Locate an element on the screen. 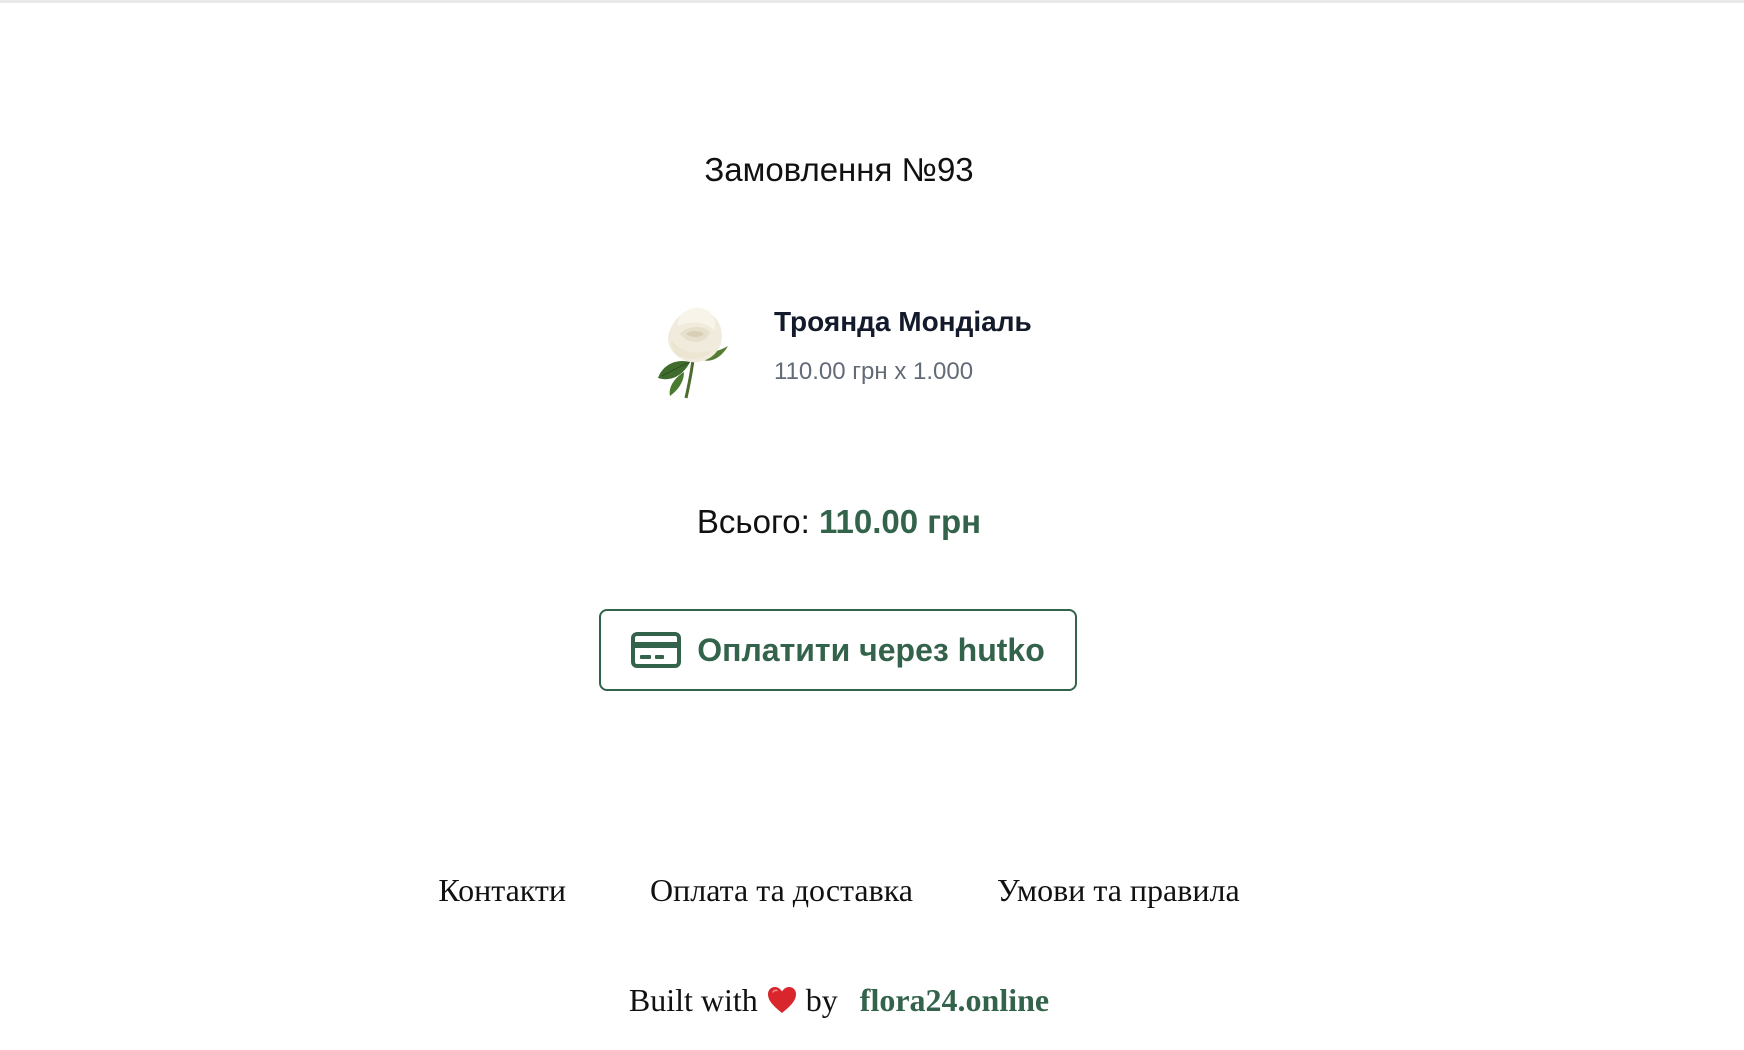 The image size is (1744, 1050). order-total: Всього: 110.00 грн is located at coordinates (839, 522).